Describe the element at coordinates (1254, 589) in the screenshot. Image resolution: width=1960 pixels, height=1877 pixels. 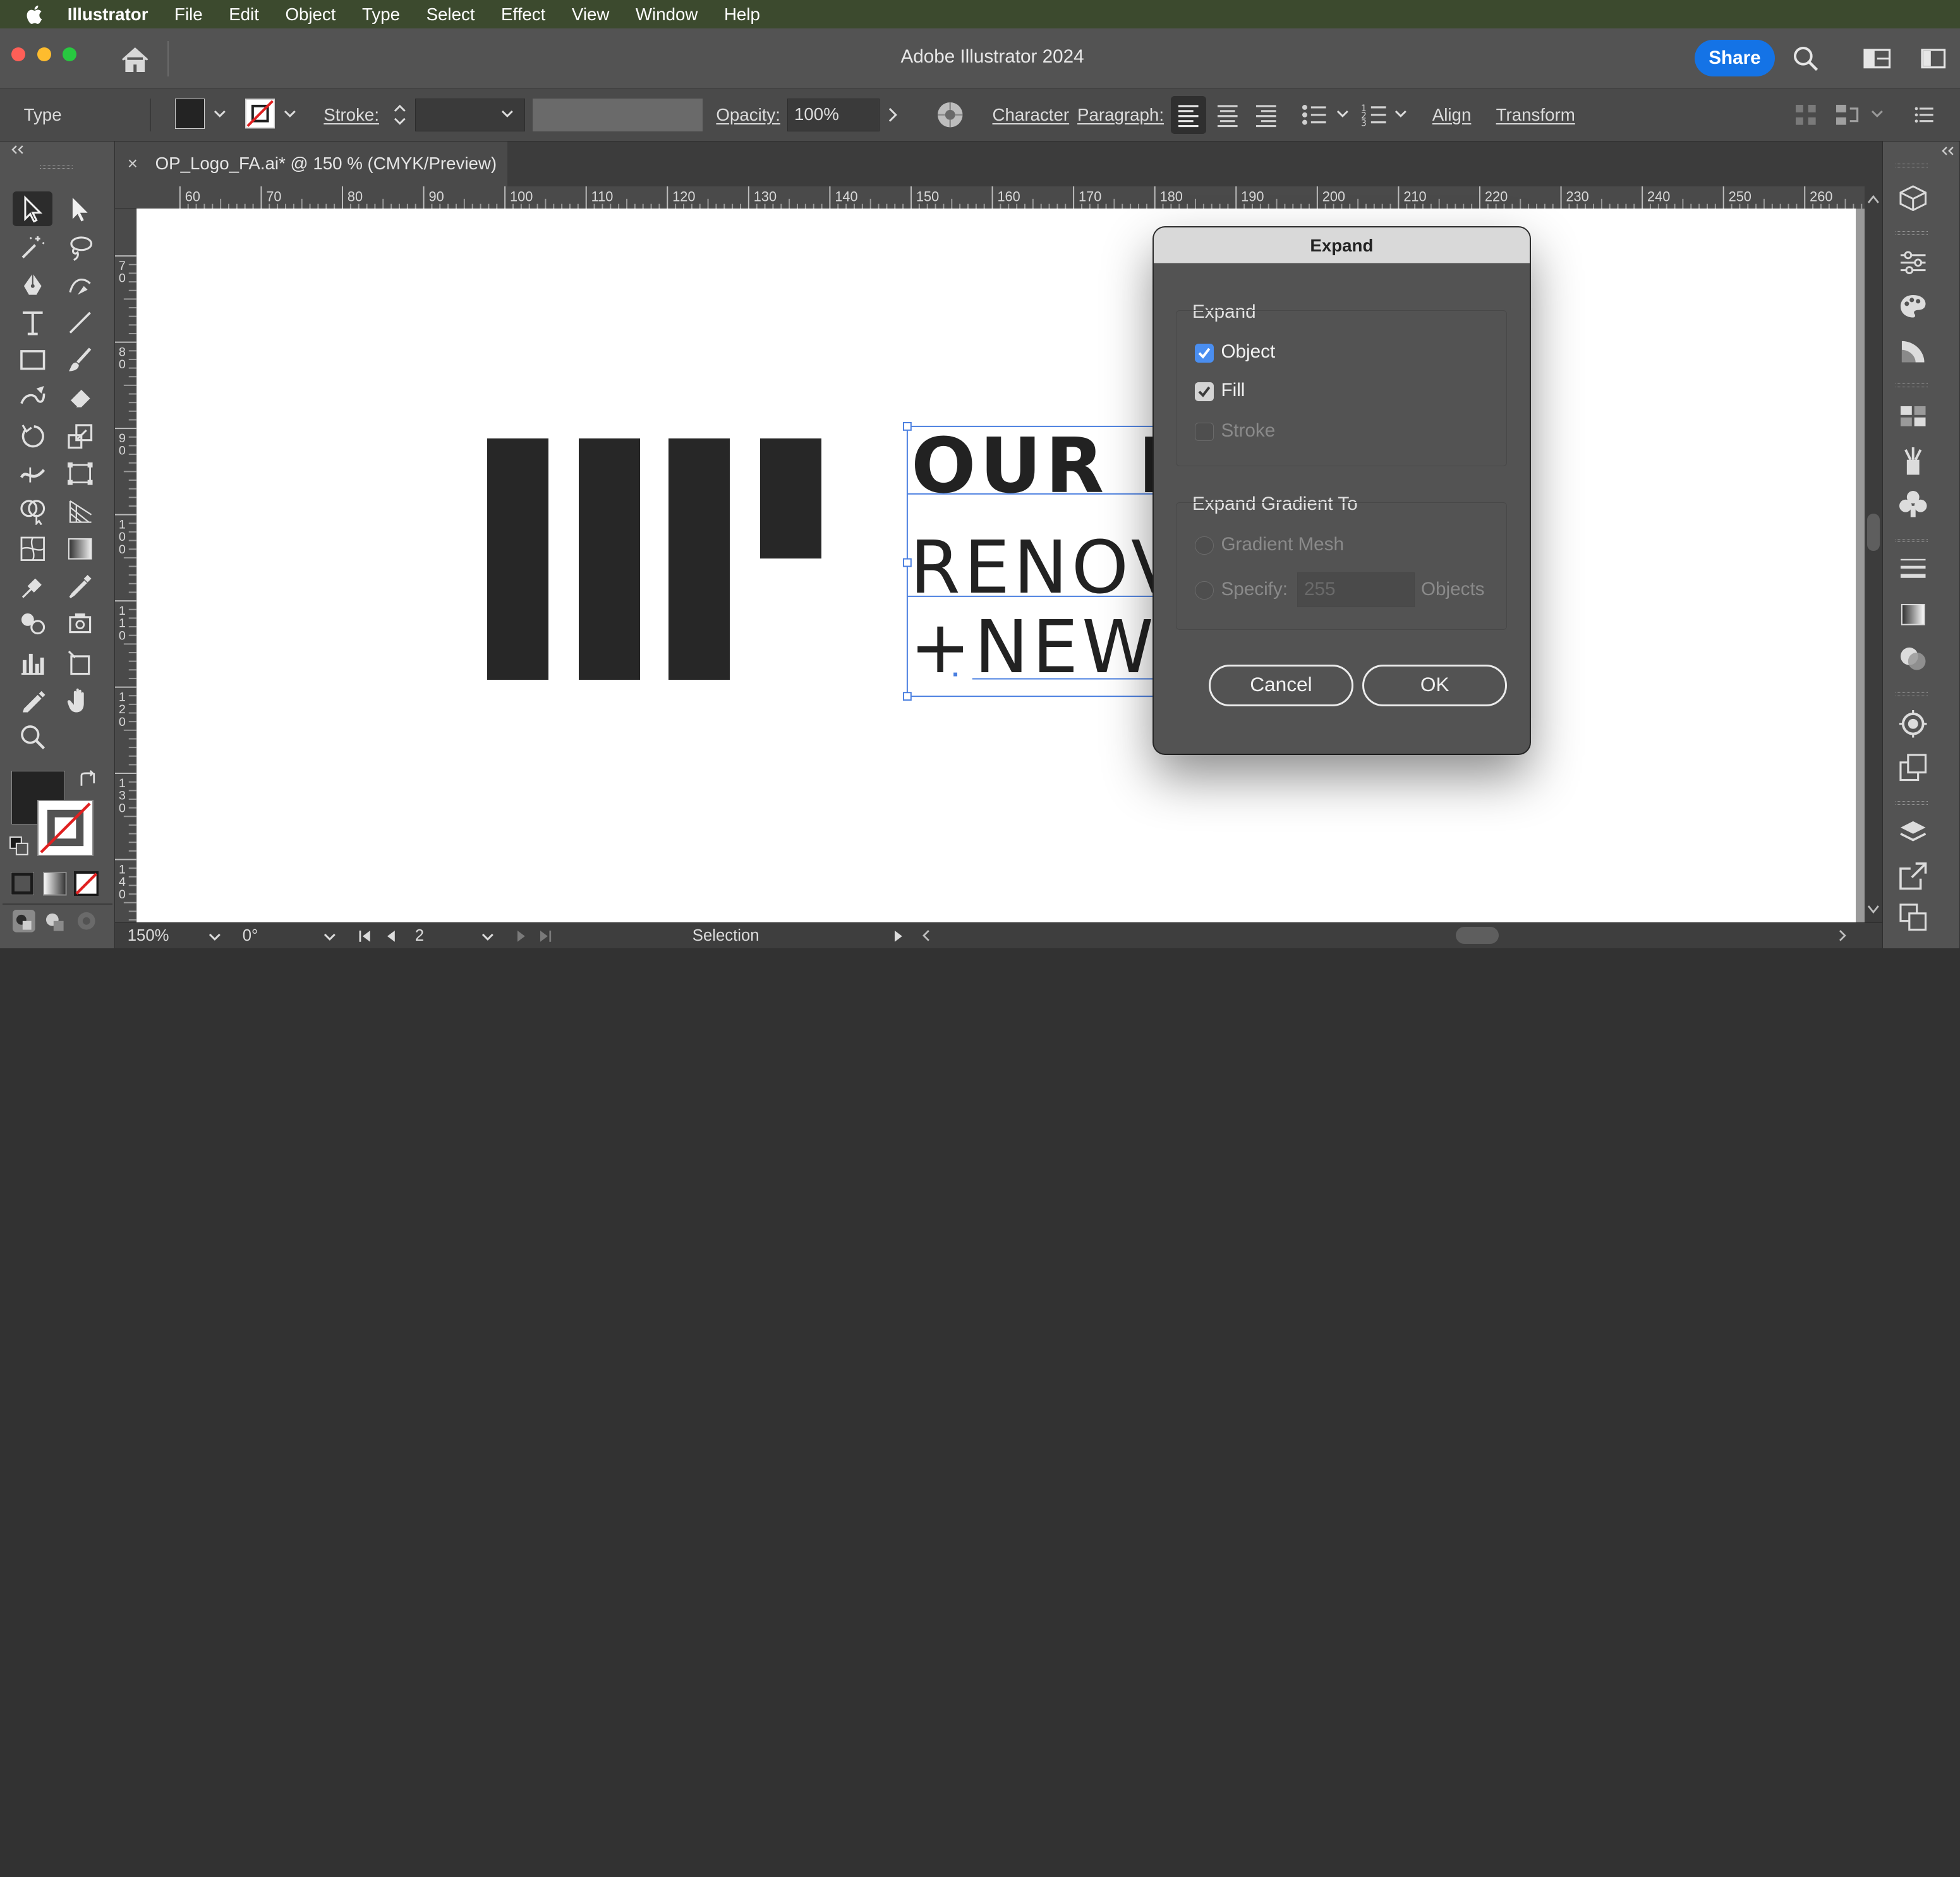
I see `specify-label: Specify:` at that location.